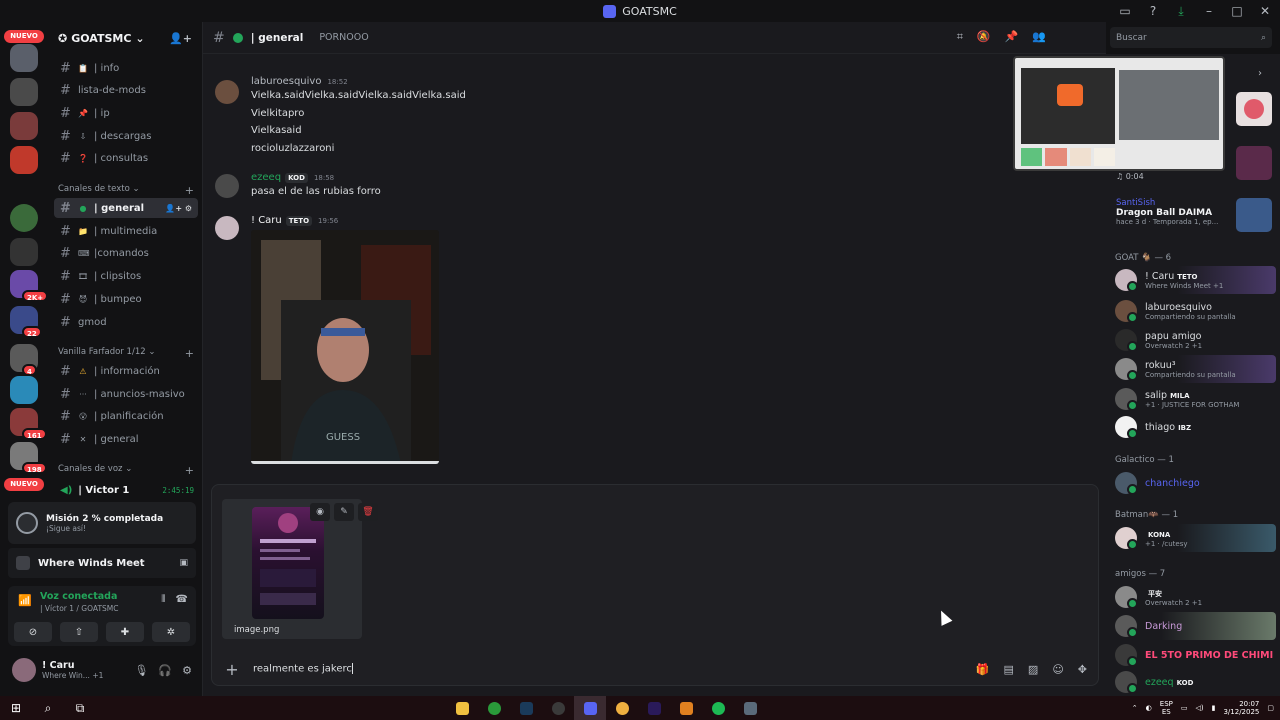 This screenshot has height=720, width=1280. What do you see at coordinates (1194, 427) in the screenshot?
I see `member-item: thiago IBZ` at bounding box center [1194, 427].